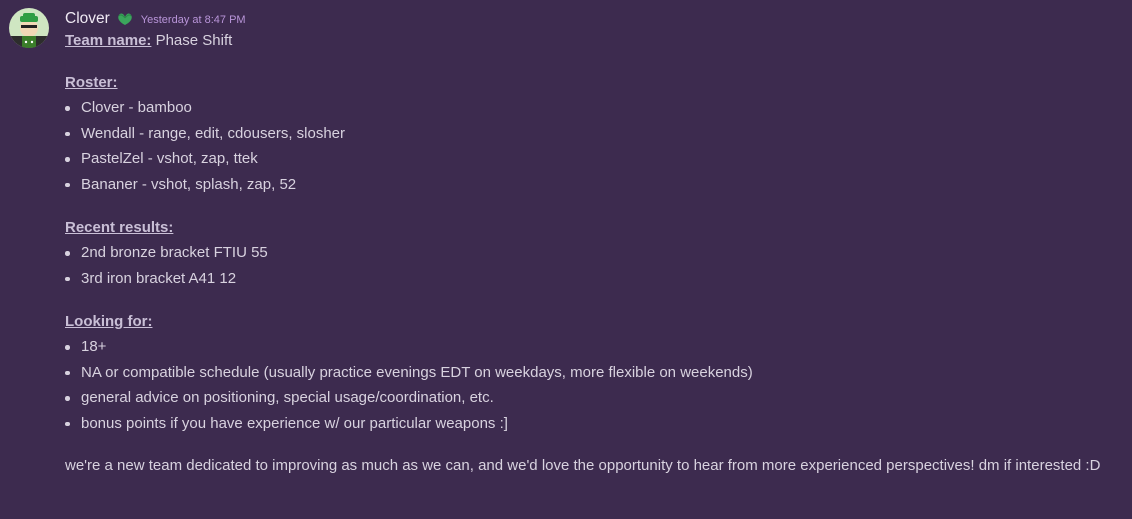  I want to click on team-name-line: Team name: Phase Shift, so click(595, 41).